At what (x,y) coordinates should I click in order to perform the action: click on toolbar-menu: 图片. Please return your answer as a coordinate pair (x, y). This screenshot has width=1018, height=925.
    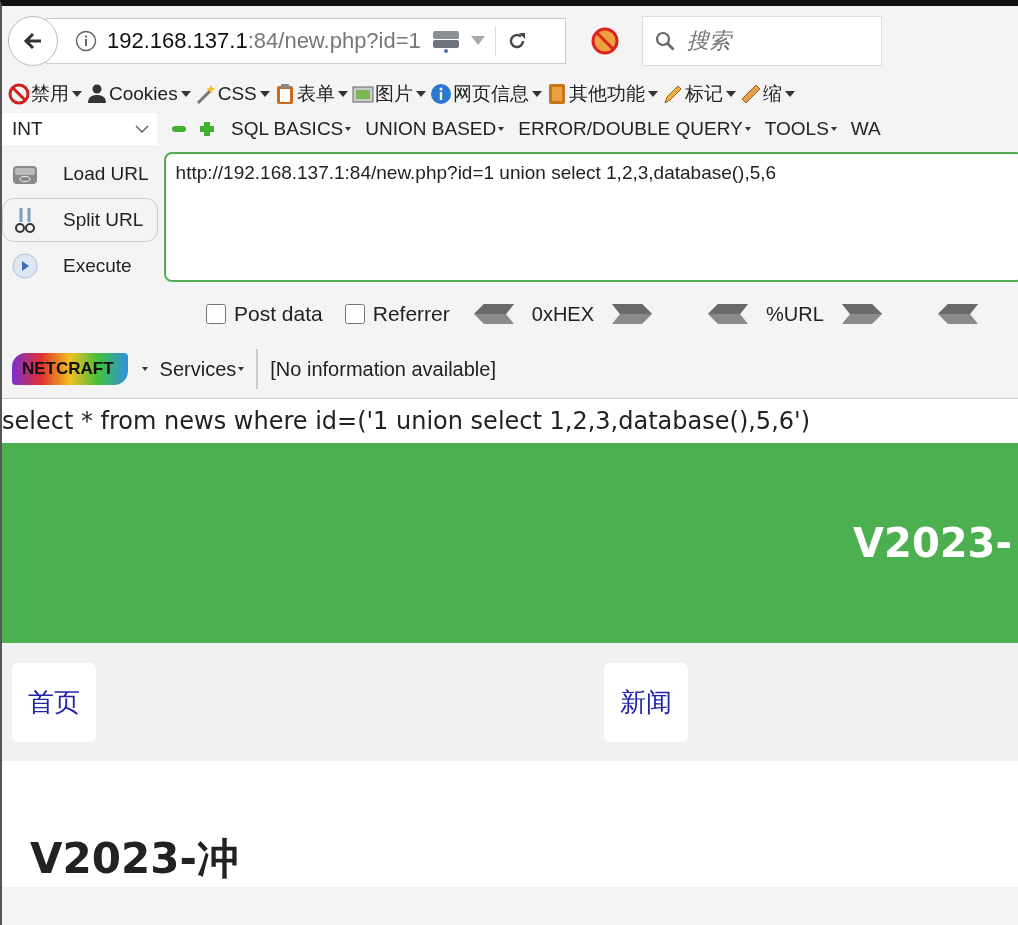
    Looking at the image, I should click on (390, 94).